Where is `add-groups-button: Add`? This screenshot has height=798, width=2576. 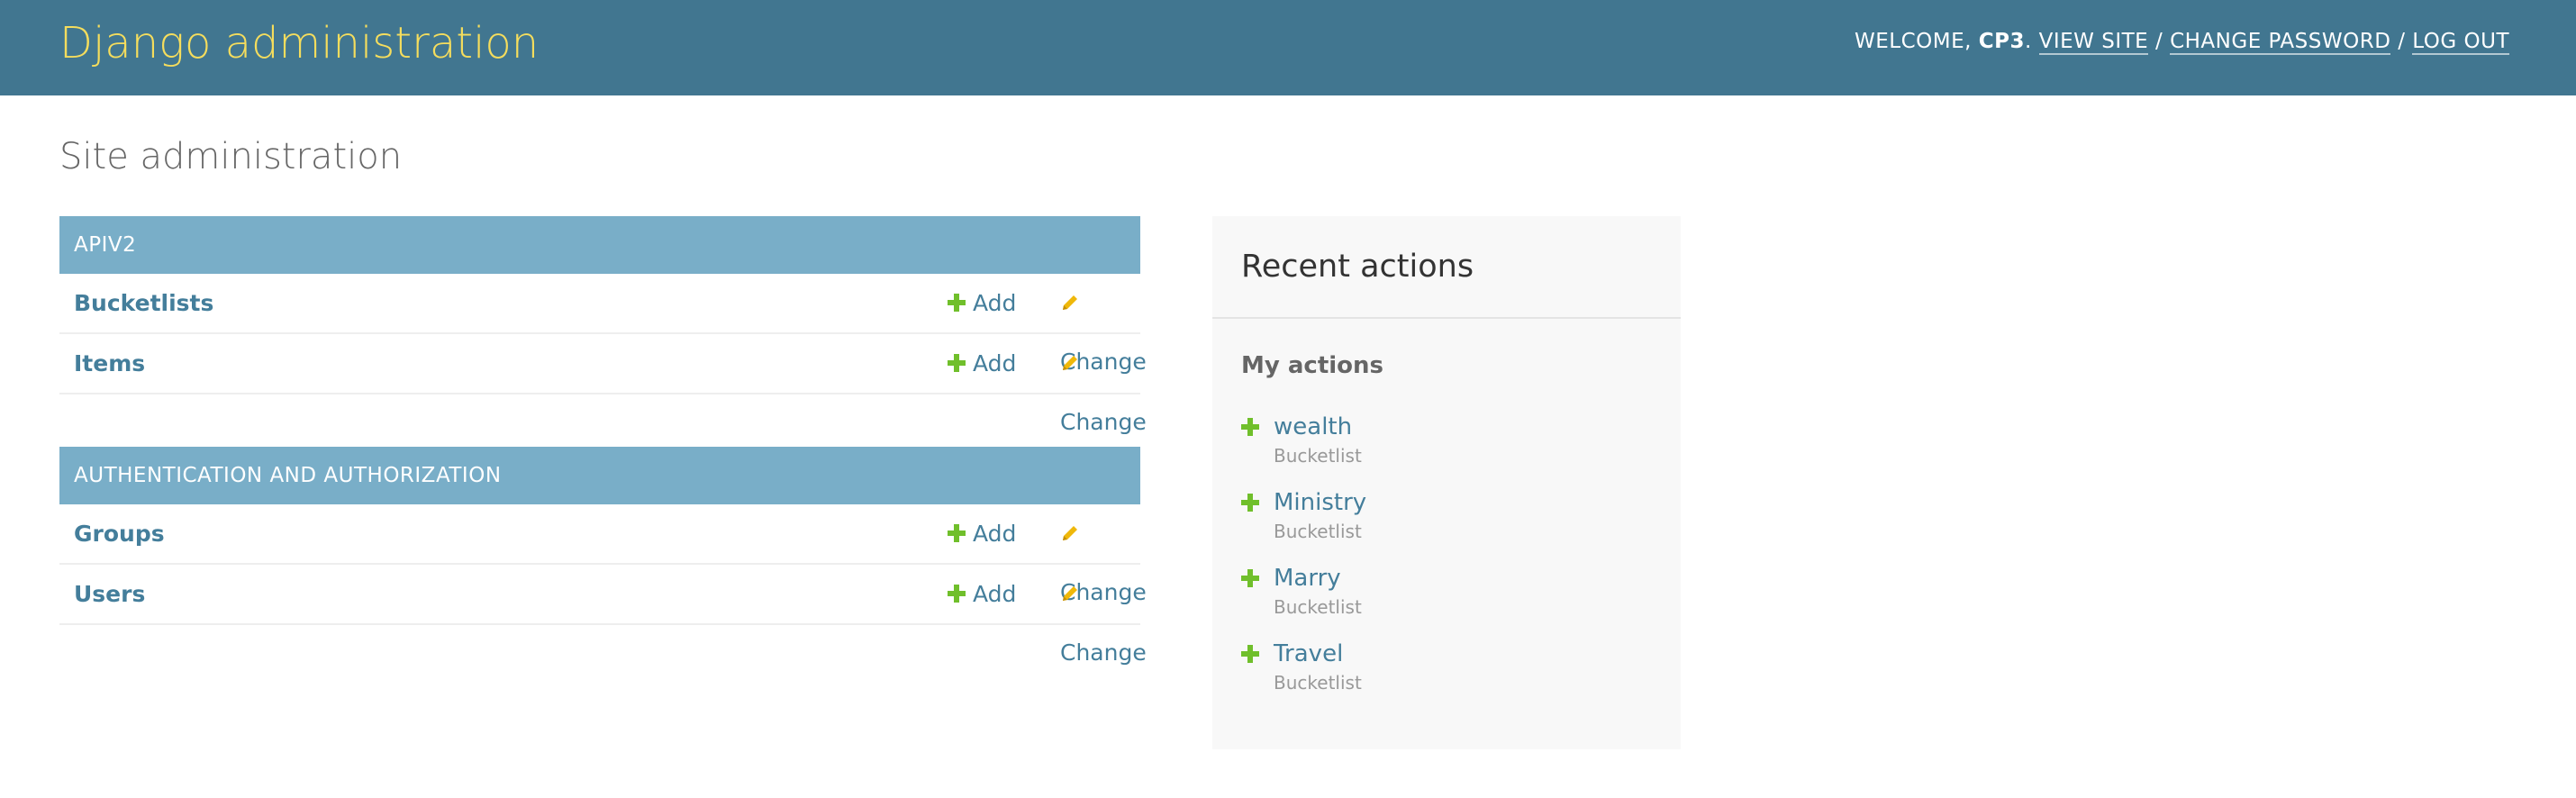 add-groups-button: Add is located at coordinates (982, 533).